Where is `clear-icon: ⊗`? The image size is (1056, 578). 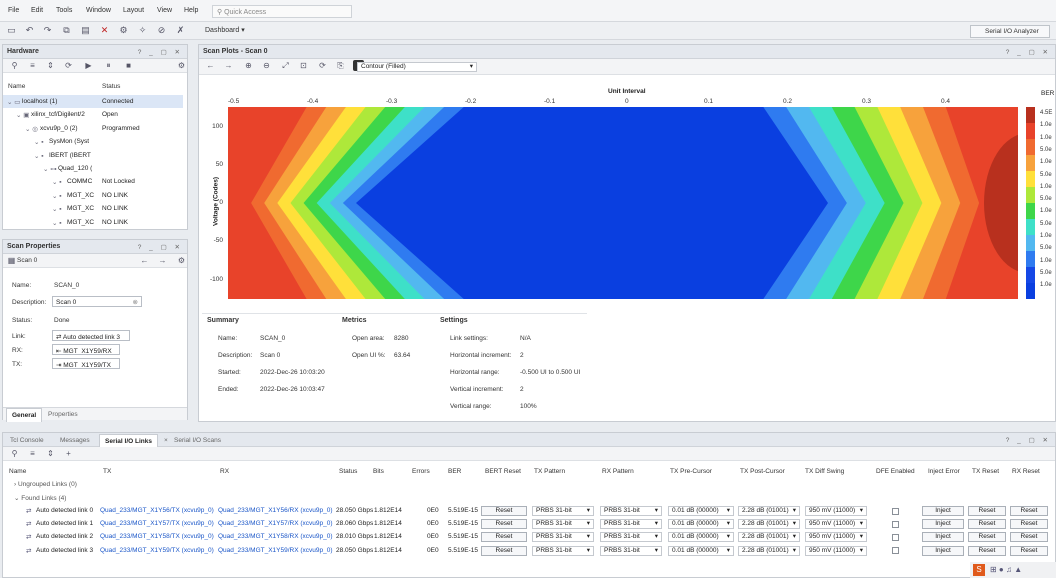 clear-icon: ⊗ is located at coordinates (135, 302).